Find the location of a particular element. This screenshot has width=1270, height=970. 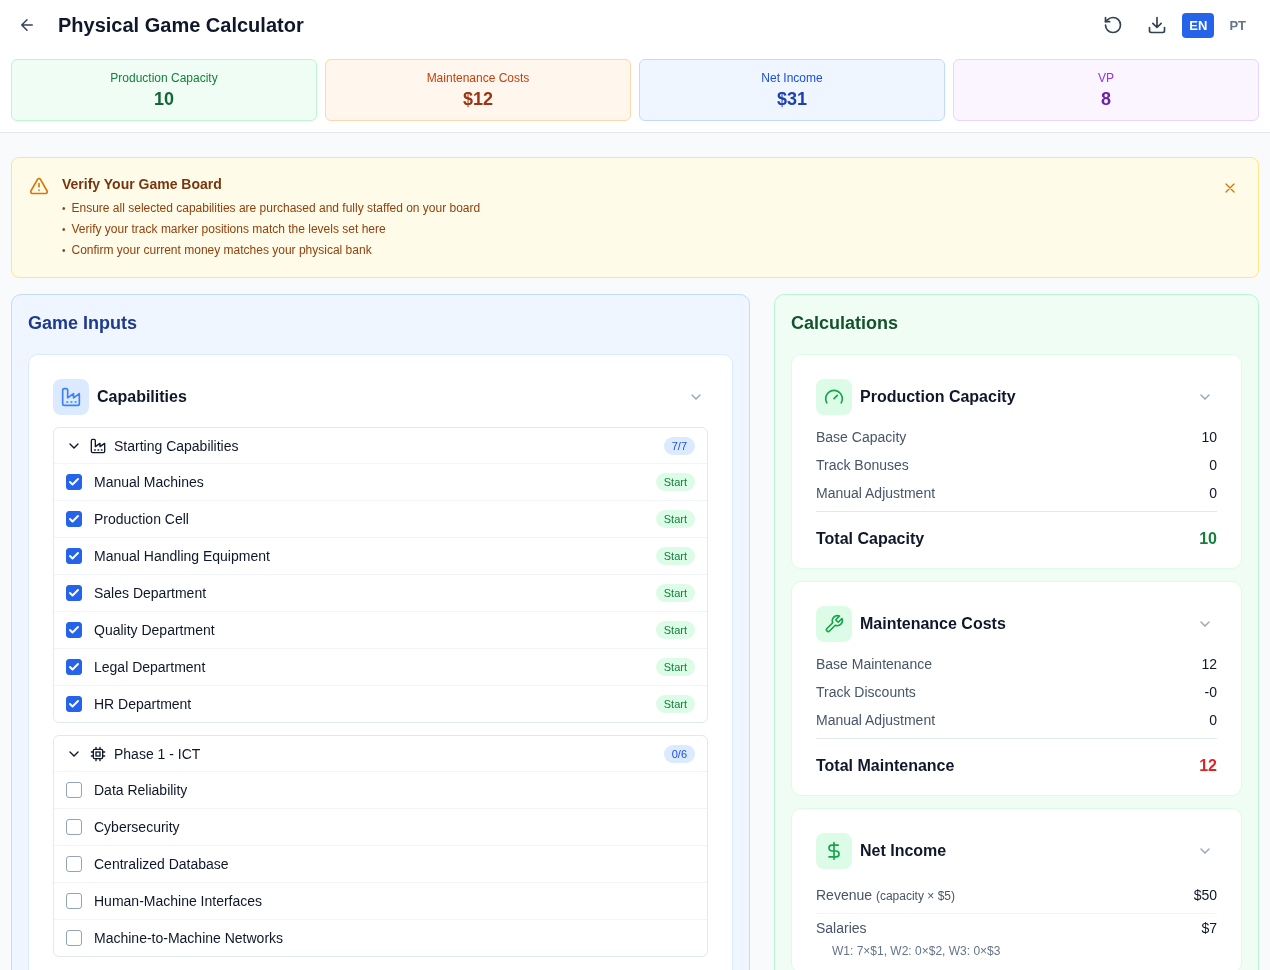

page-title: Physical Game Calculator is located at coordinates (181, 25).